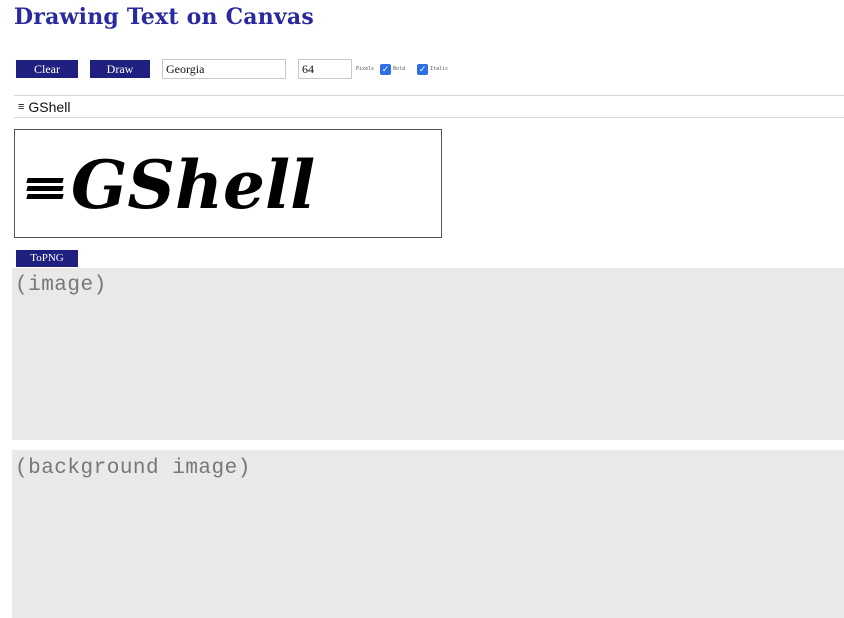  What do you see at coordinates (365, 69) in the screenshot?
I see `pixels-label: Pixels` at bounding box center [365, 69].